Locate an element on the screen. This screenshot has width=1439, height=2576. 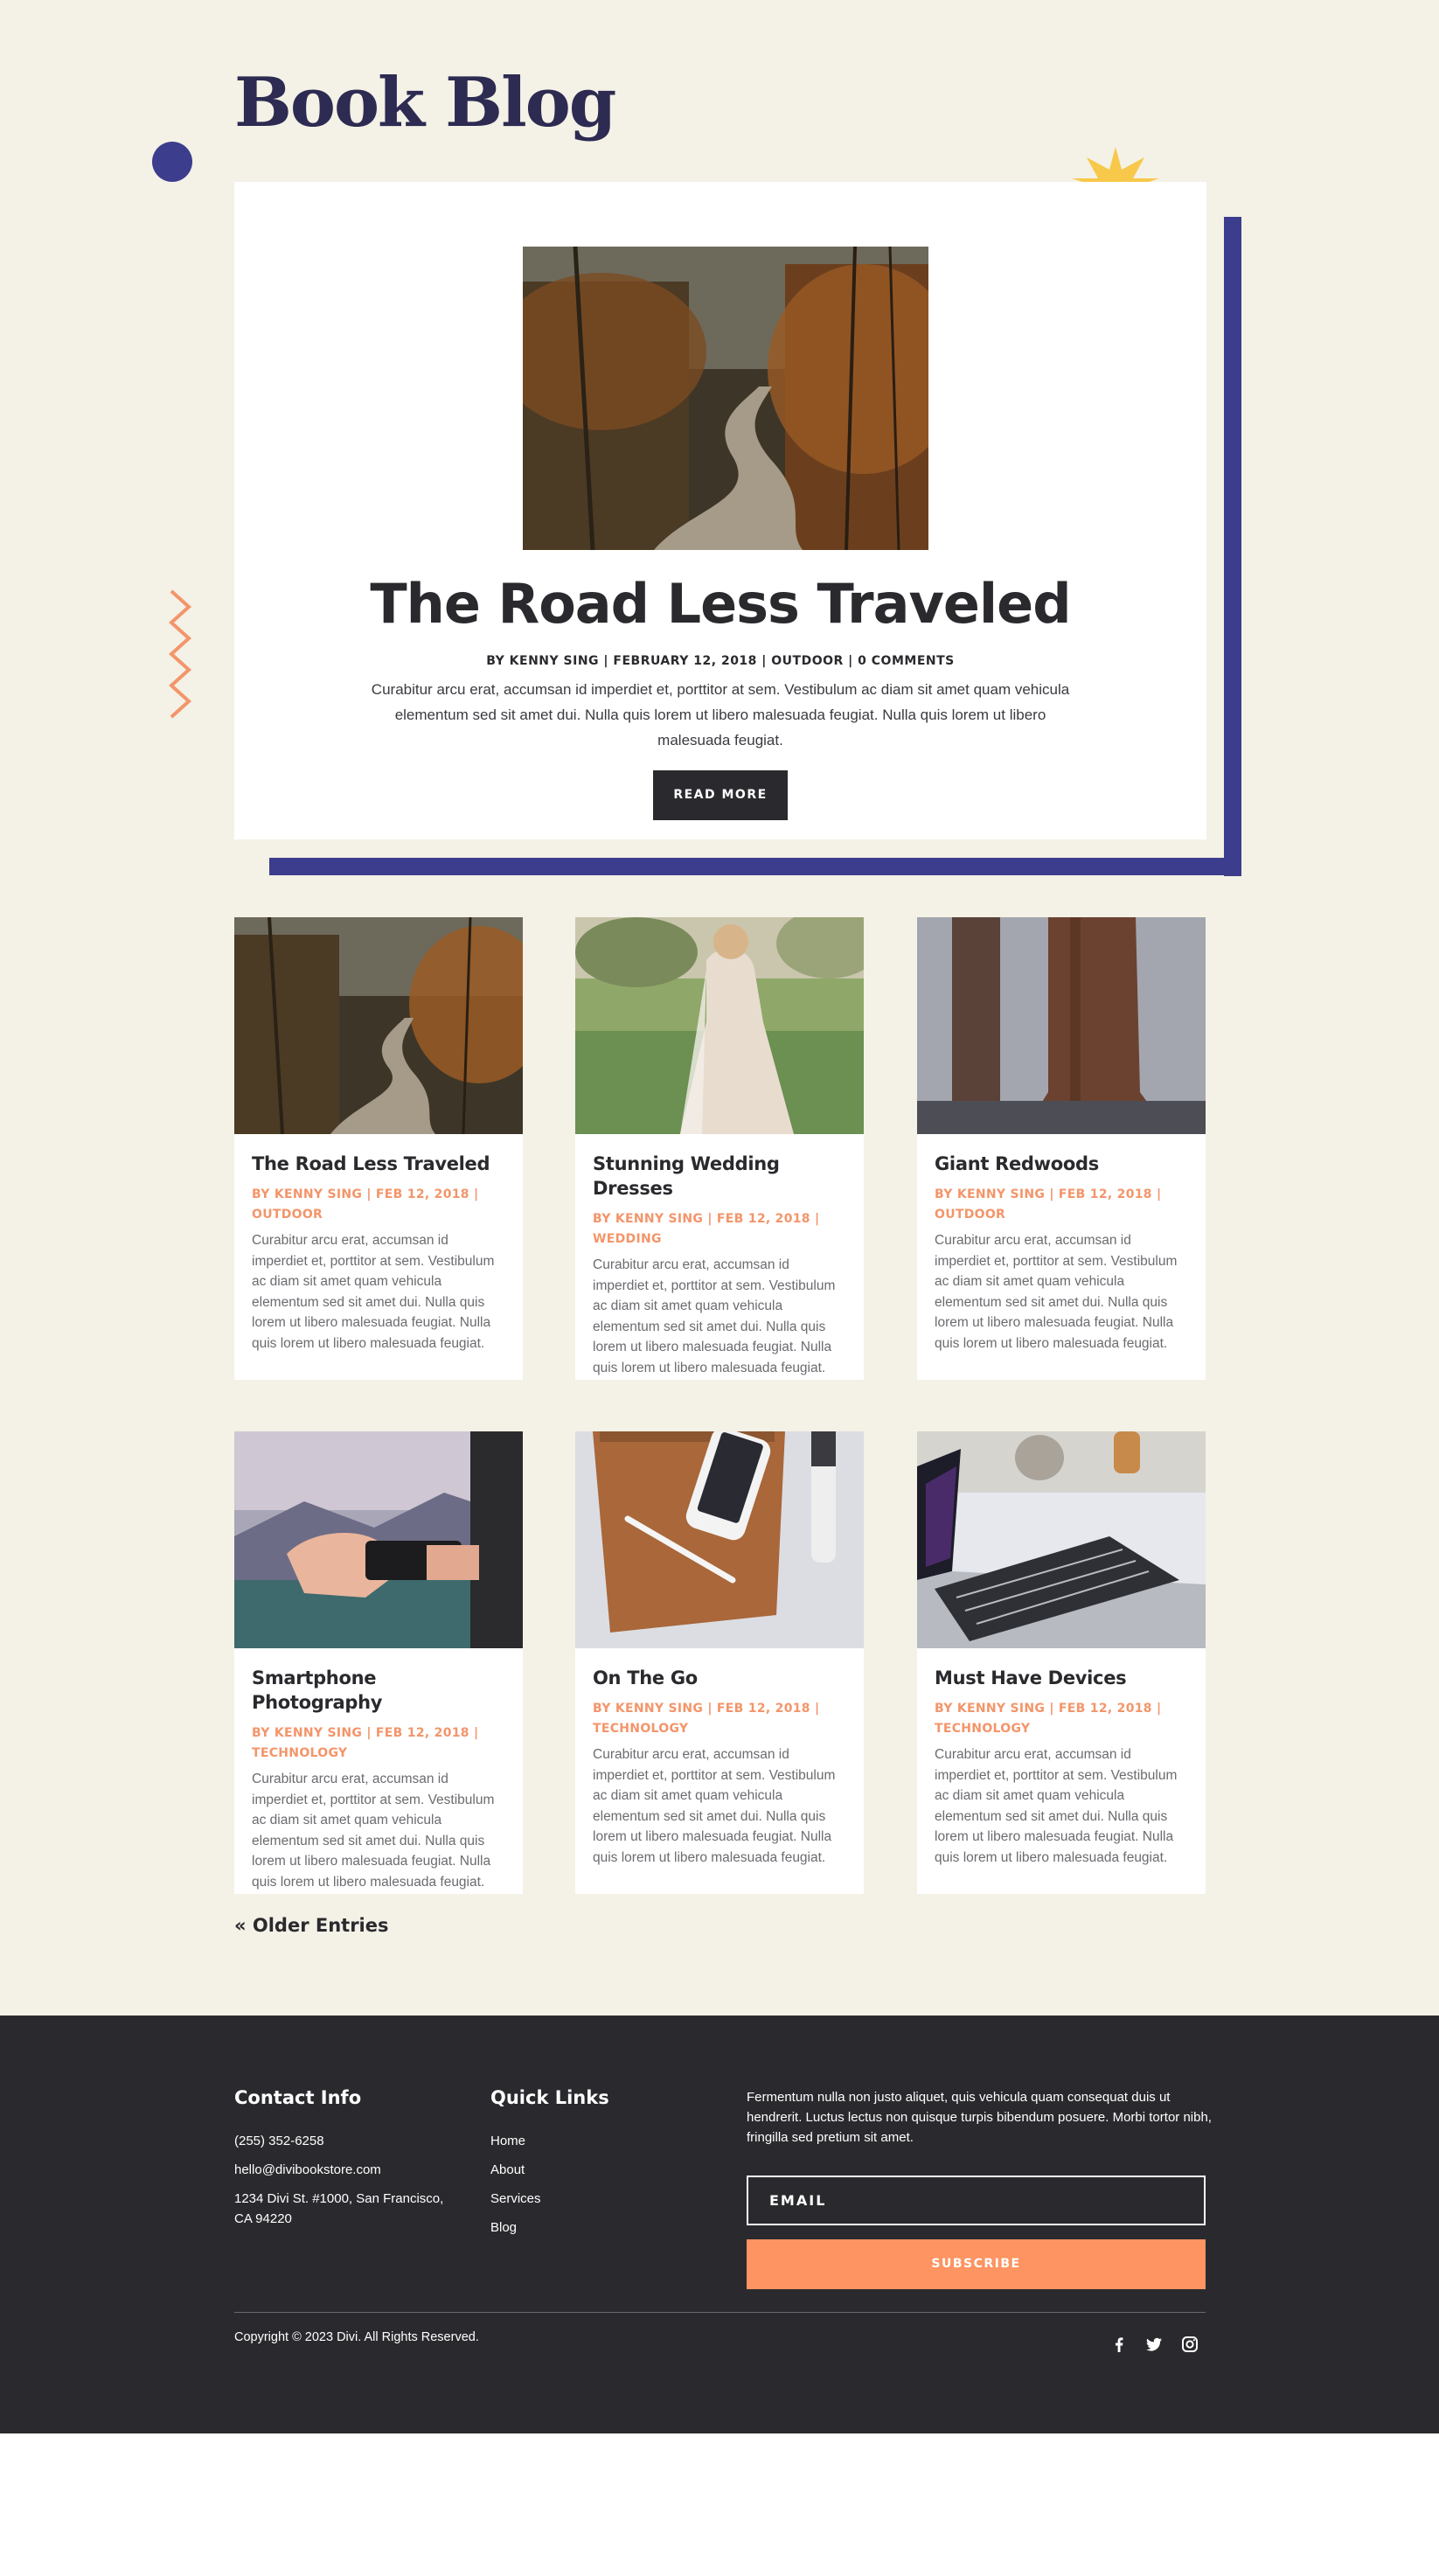
post-title: Must Have Devices is located at coordinates (1062, 1678).